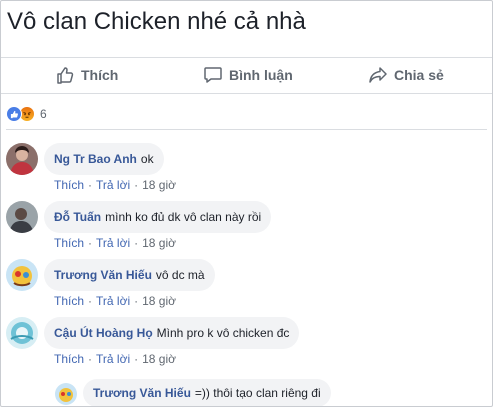  What do you see at coordinates (103, 275) in the screenshot?
I see `comment-author: Trương Văn Hiếu` at bounding box center [103, 275].